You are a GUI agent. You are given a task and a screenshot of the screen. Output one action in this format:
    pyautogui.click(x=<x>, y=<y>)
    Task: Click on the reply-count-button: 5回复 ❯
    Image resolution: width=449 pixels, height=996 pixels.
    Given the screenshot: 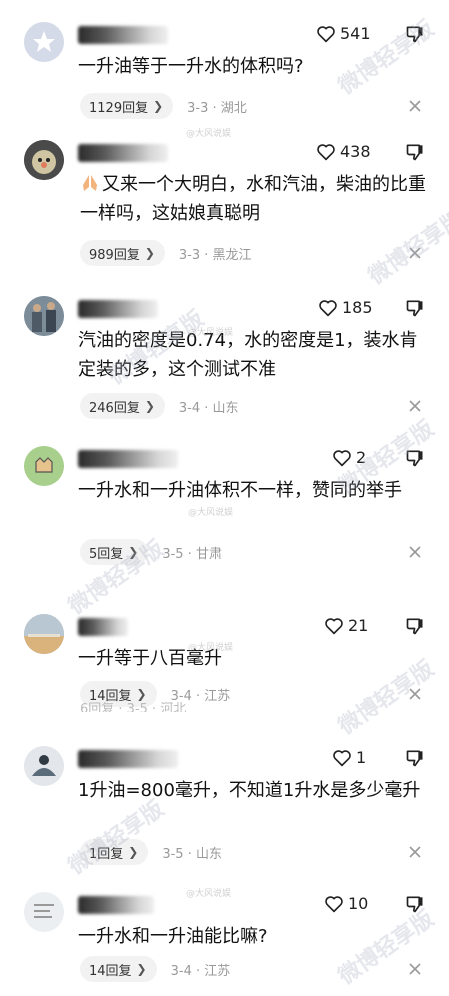 What is the action you would take?
    pyautogui.click(x=114, y=552)
    